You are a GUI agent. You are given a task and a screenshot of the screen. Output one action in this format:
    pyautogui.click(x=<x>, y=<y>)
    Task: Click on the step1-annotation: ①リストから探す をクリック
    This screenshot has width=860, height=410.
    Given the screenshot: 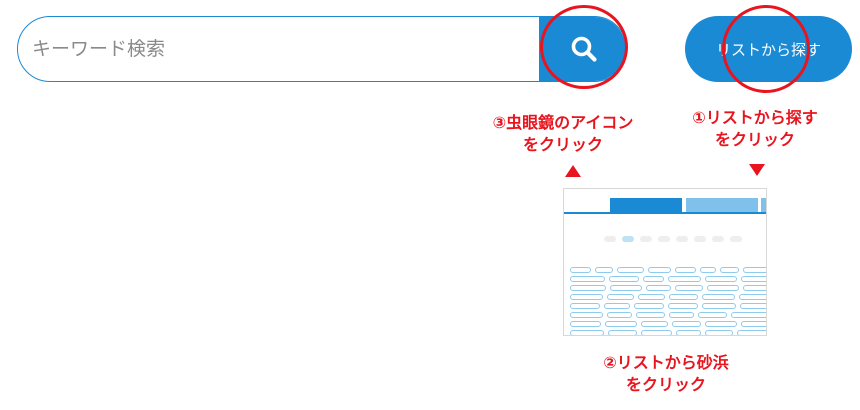 What is the action you would take?
    pyautogui.click(x=755, y=129)
    